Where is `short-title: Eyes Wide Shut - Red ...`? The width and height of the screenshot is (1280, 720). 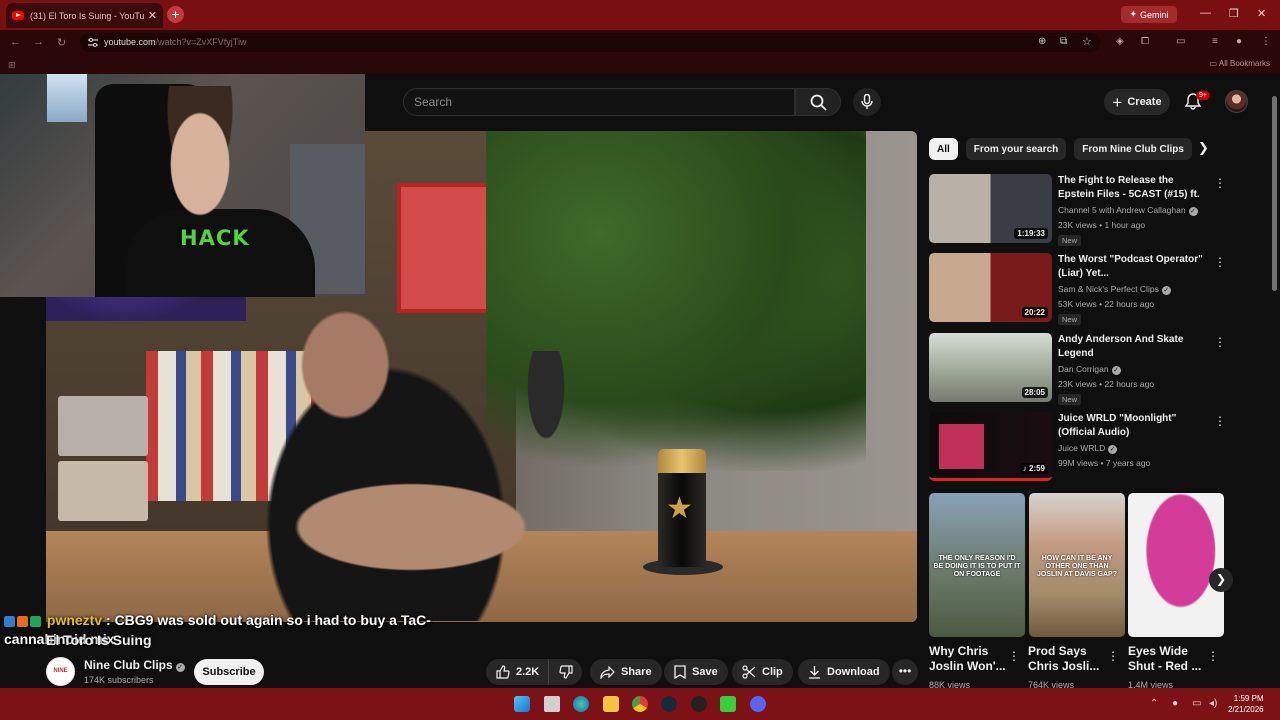
short-title: Eyes Wide Shut - Red ... is located at coordinates (1167, 659).